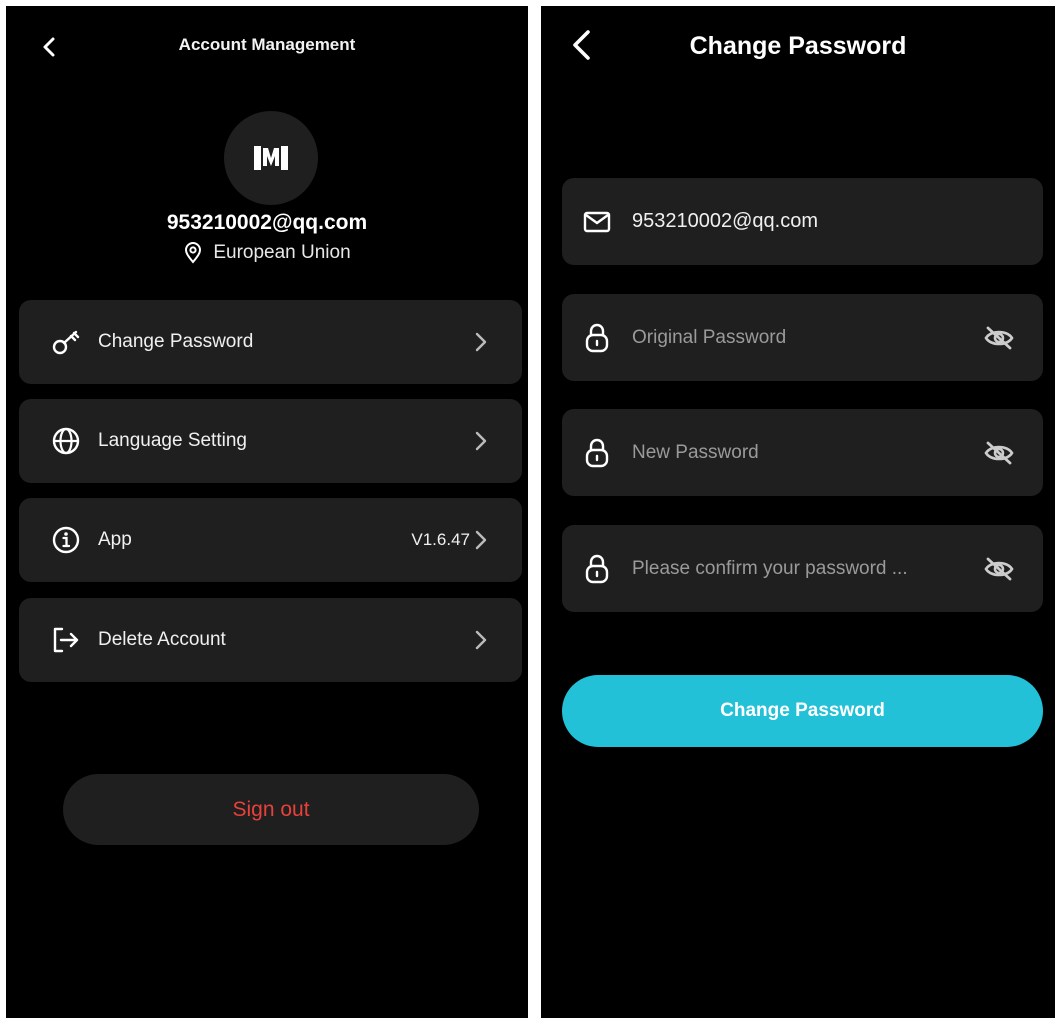 The width and height of the screenshot is (1055, 1019). What do you see at coordinates (270, 342) in the screenshot?
I see `menu-item-change-password: Change Password` at bounding box center [270, 342].